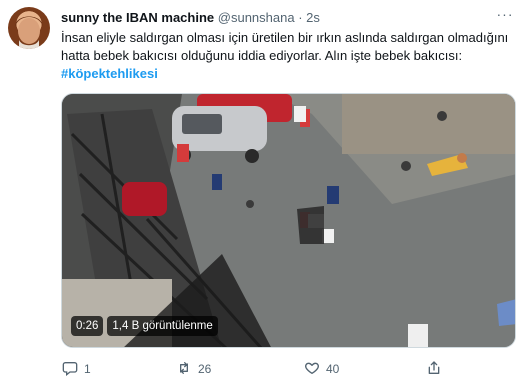 This screenshot has height=383, width=525. Describe the element at coordinates (256, 17) in the screenshot. I see `author-handle: @sunnshana` at that location.